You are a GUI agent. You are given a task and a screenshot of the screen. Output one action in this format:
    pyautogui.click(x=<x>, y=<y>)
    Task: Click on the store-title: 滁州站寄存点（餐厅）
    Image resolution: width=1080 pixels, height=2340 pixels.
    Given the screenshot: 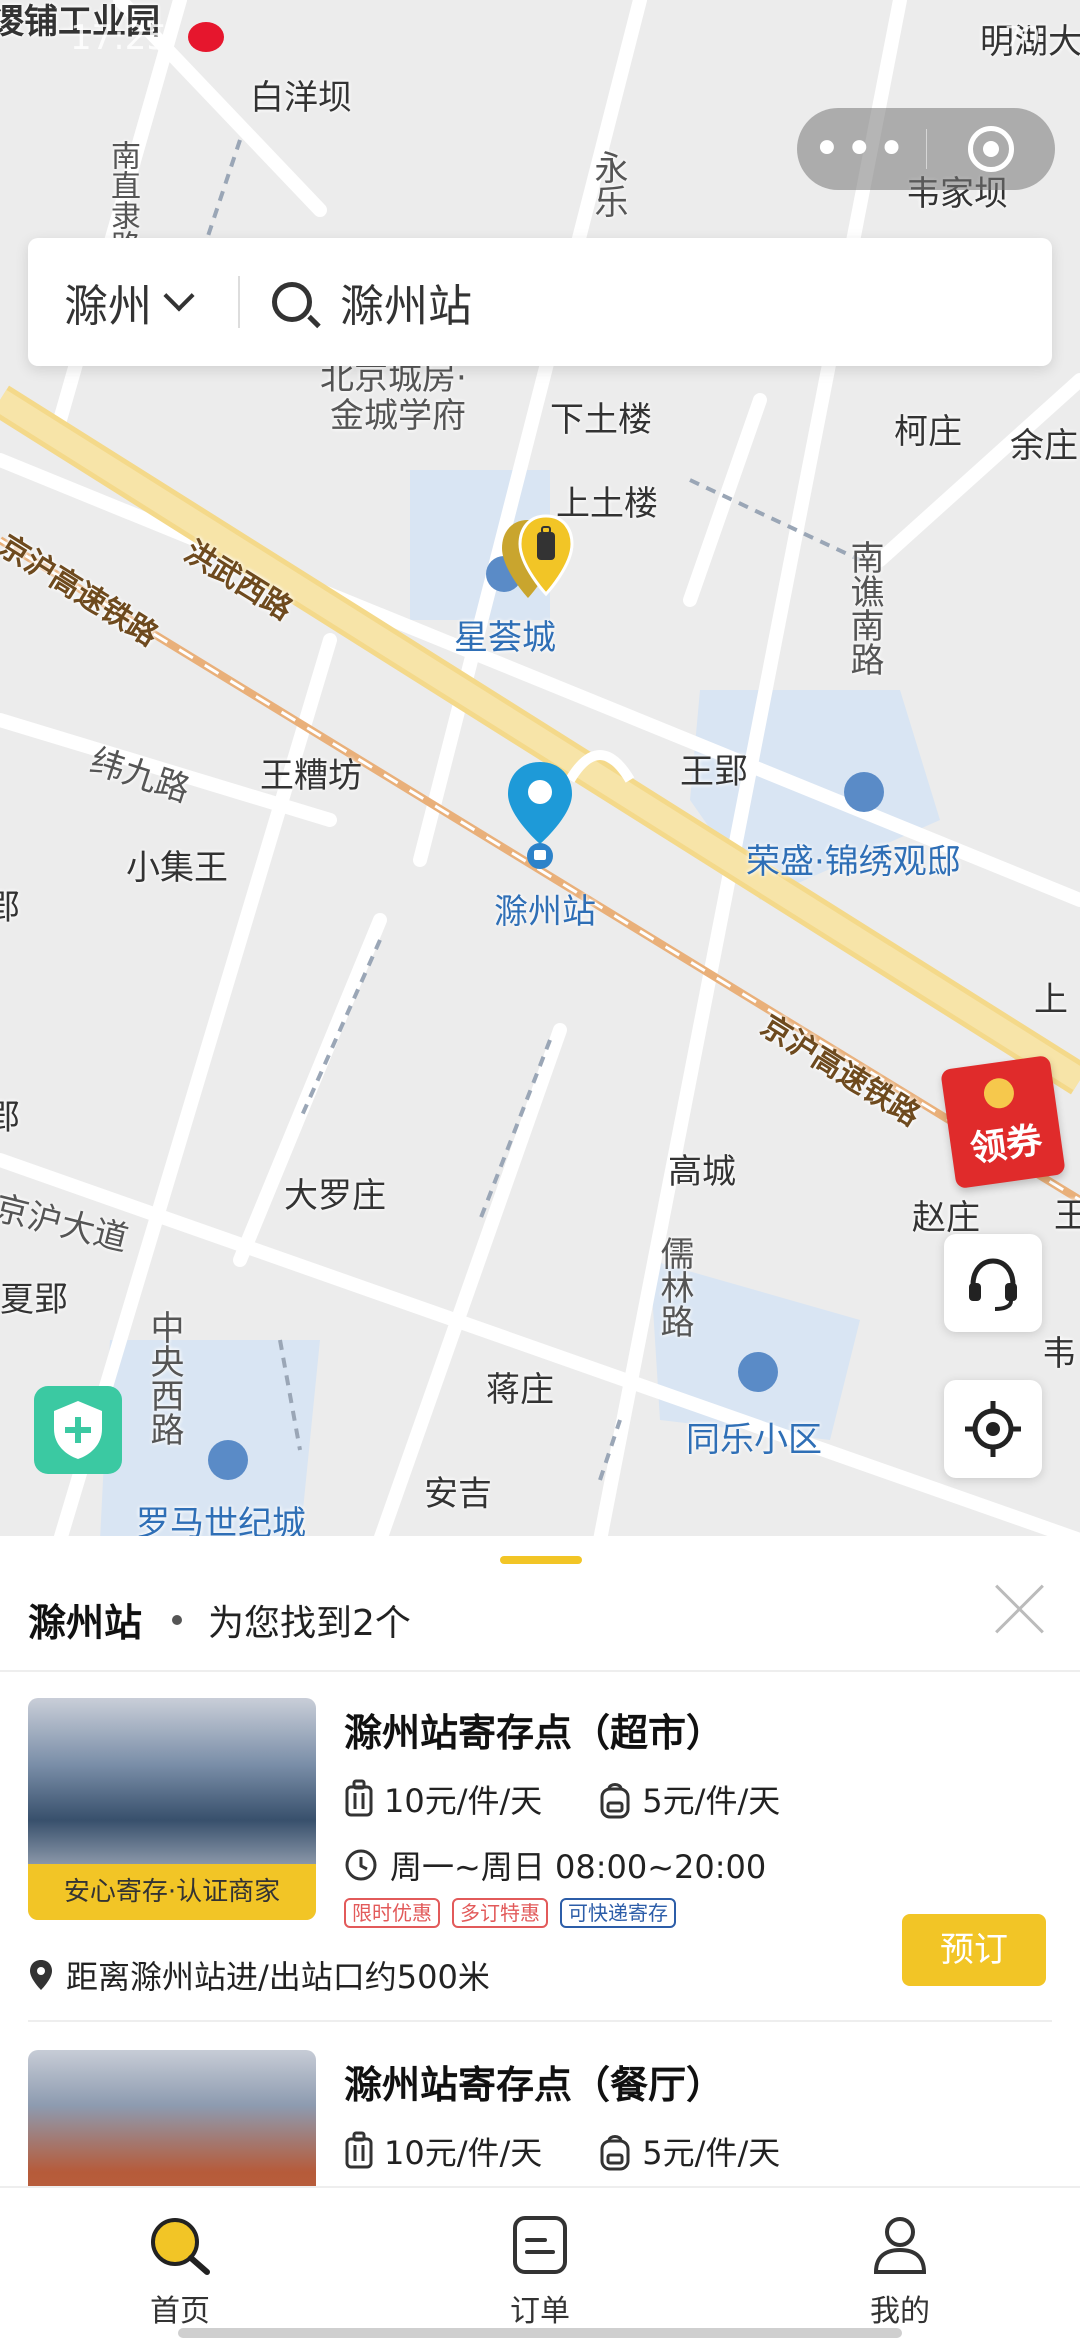 What is the action you would take?
    pyautogui.click(x=534, y=2085)
    